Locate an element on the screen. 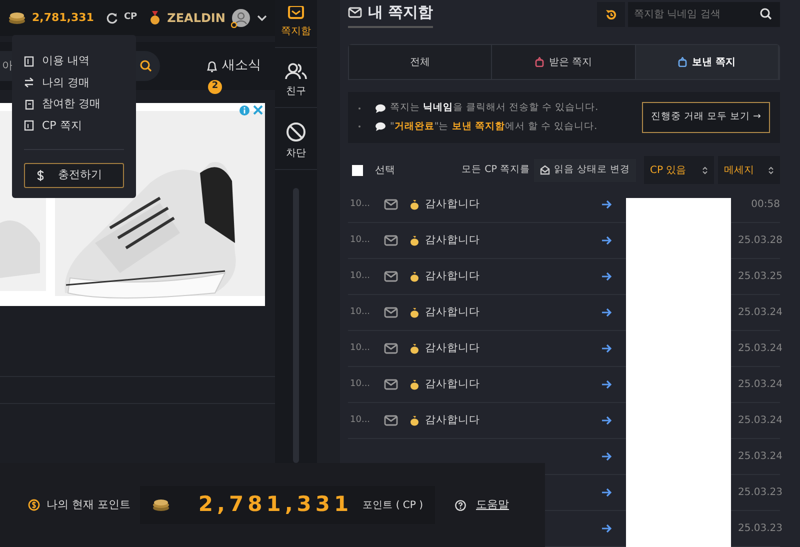 This screenshot has width=800, height=547. select-dropdown: 메세지 is located at coordinates (749, 170).